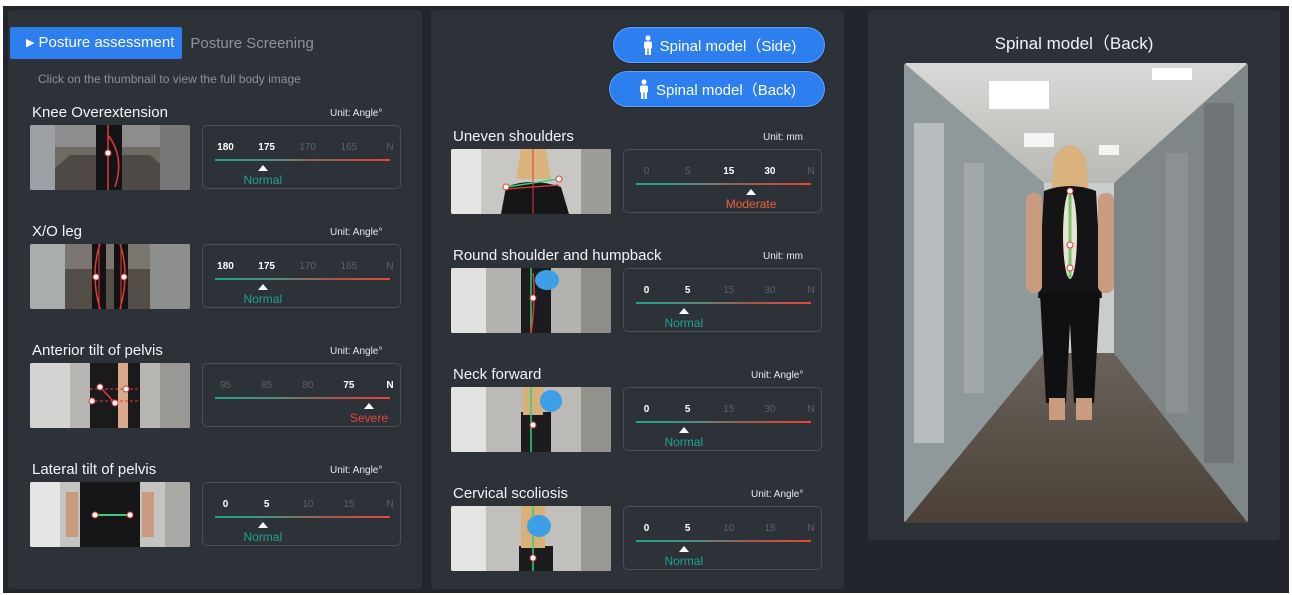 The image size is (1292, 595). What do you see at coordinates (301, 395) in the screenshot?
I see `metric-gauge: 95 85 80 75 N Severe` at bounding box center [301, 395].